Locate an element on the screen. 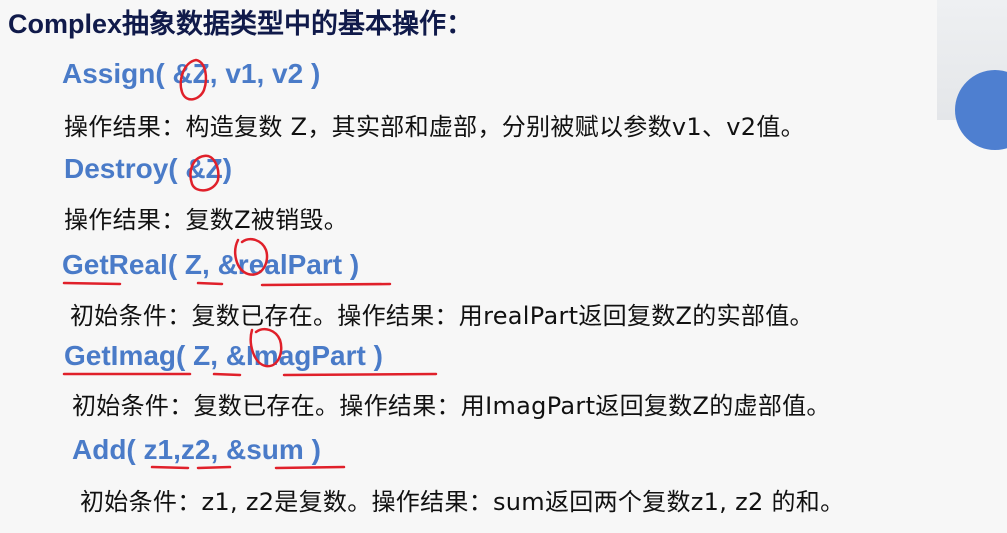  op-destroy-signature: Destroy( &Z) is located at coordinates (148, 168).